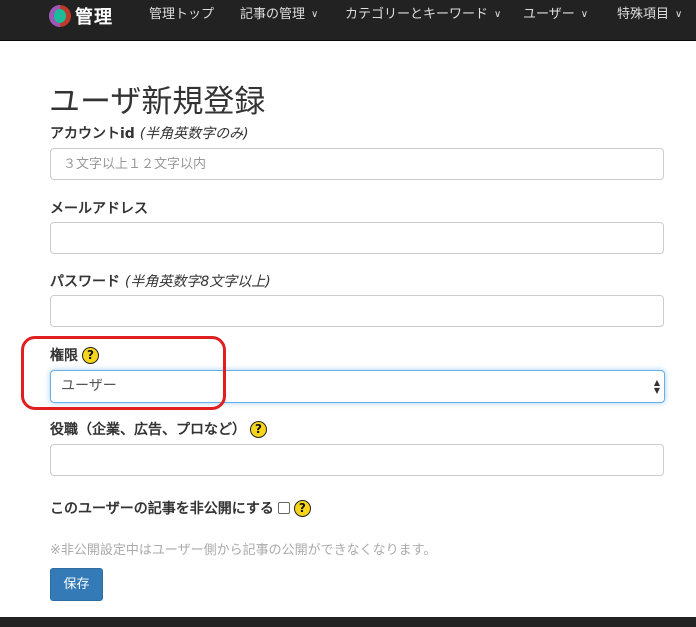 This screenshot has height=627, width=696. I want to click on nav-item-admin-top: 管理トップ, so click(181, 15).